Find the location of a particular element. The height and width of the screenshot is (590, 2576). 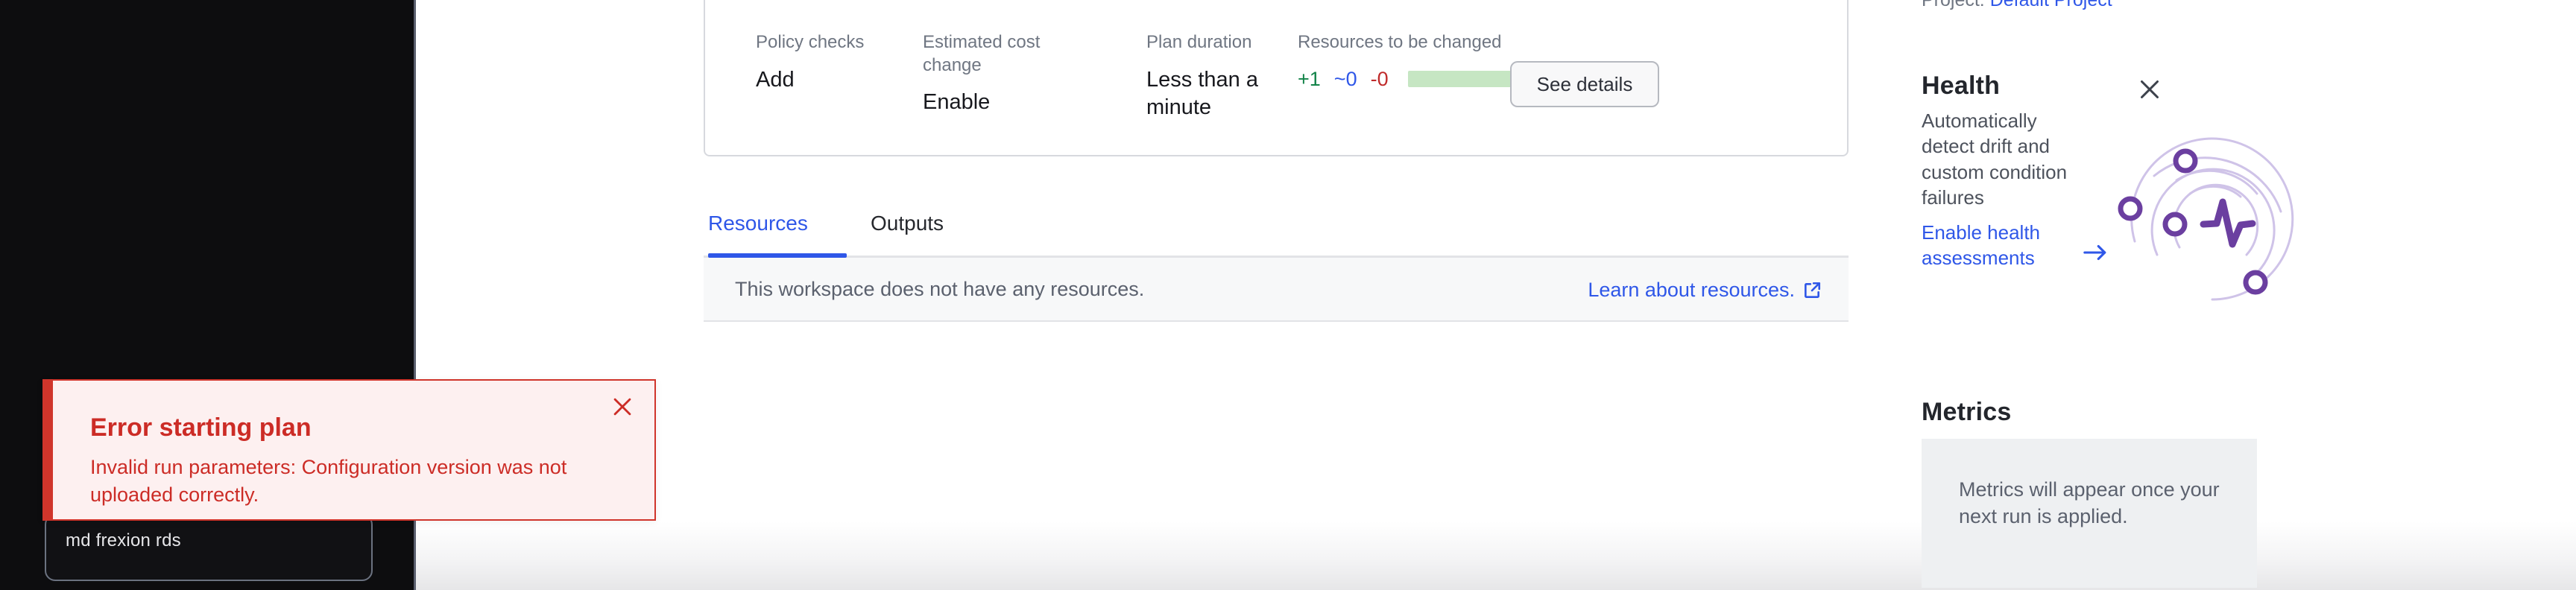

tab-outputs-label: Outputs is located at coordinates (907, 223).